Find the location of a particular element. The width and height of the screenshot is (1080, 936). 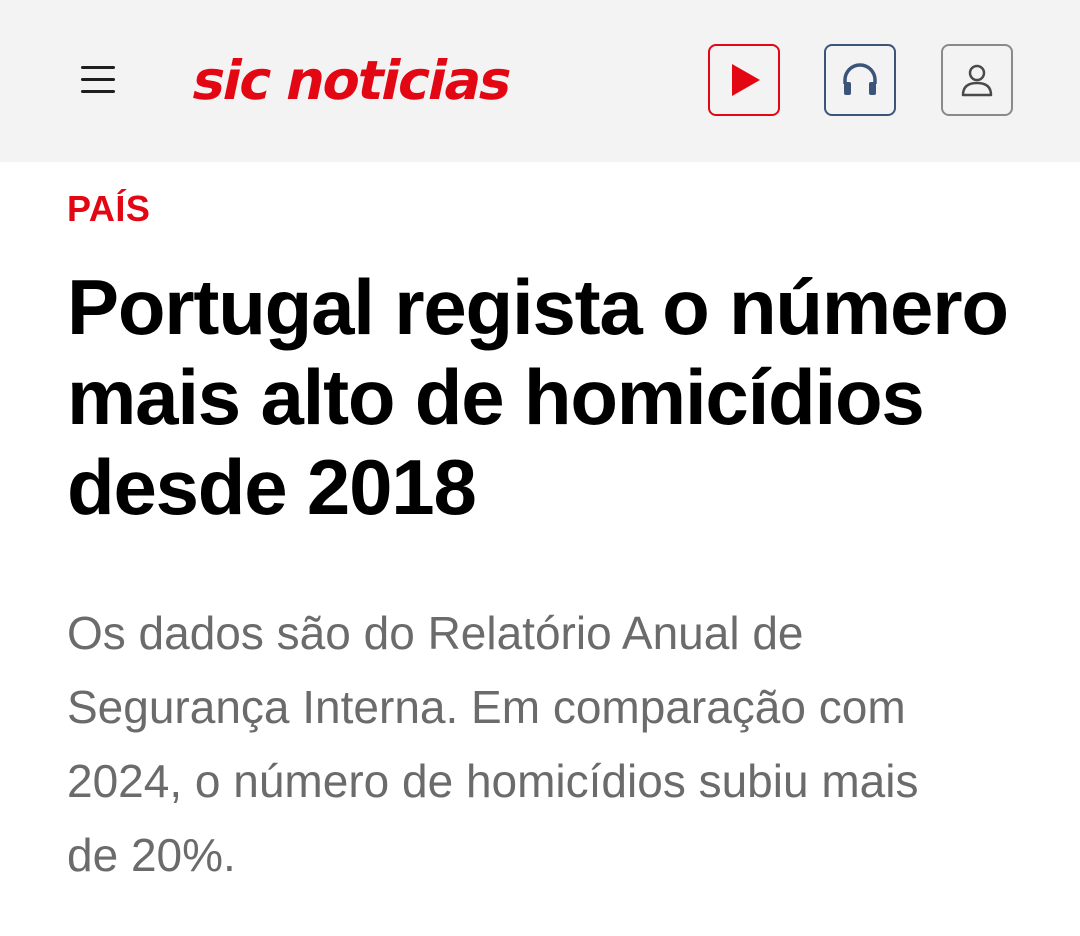

play-icon is located at coordinates (746, 80).